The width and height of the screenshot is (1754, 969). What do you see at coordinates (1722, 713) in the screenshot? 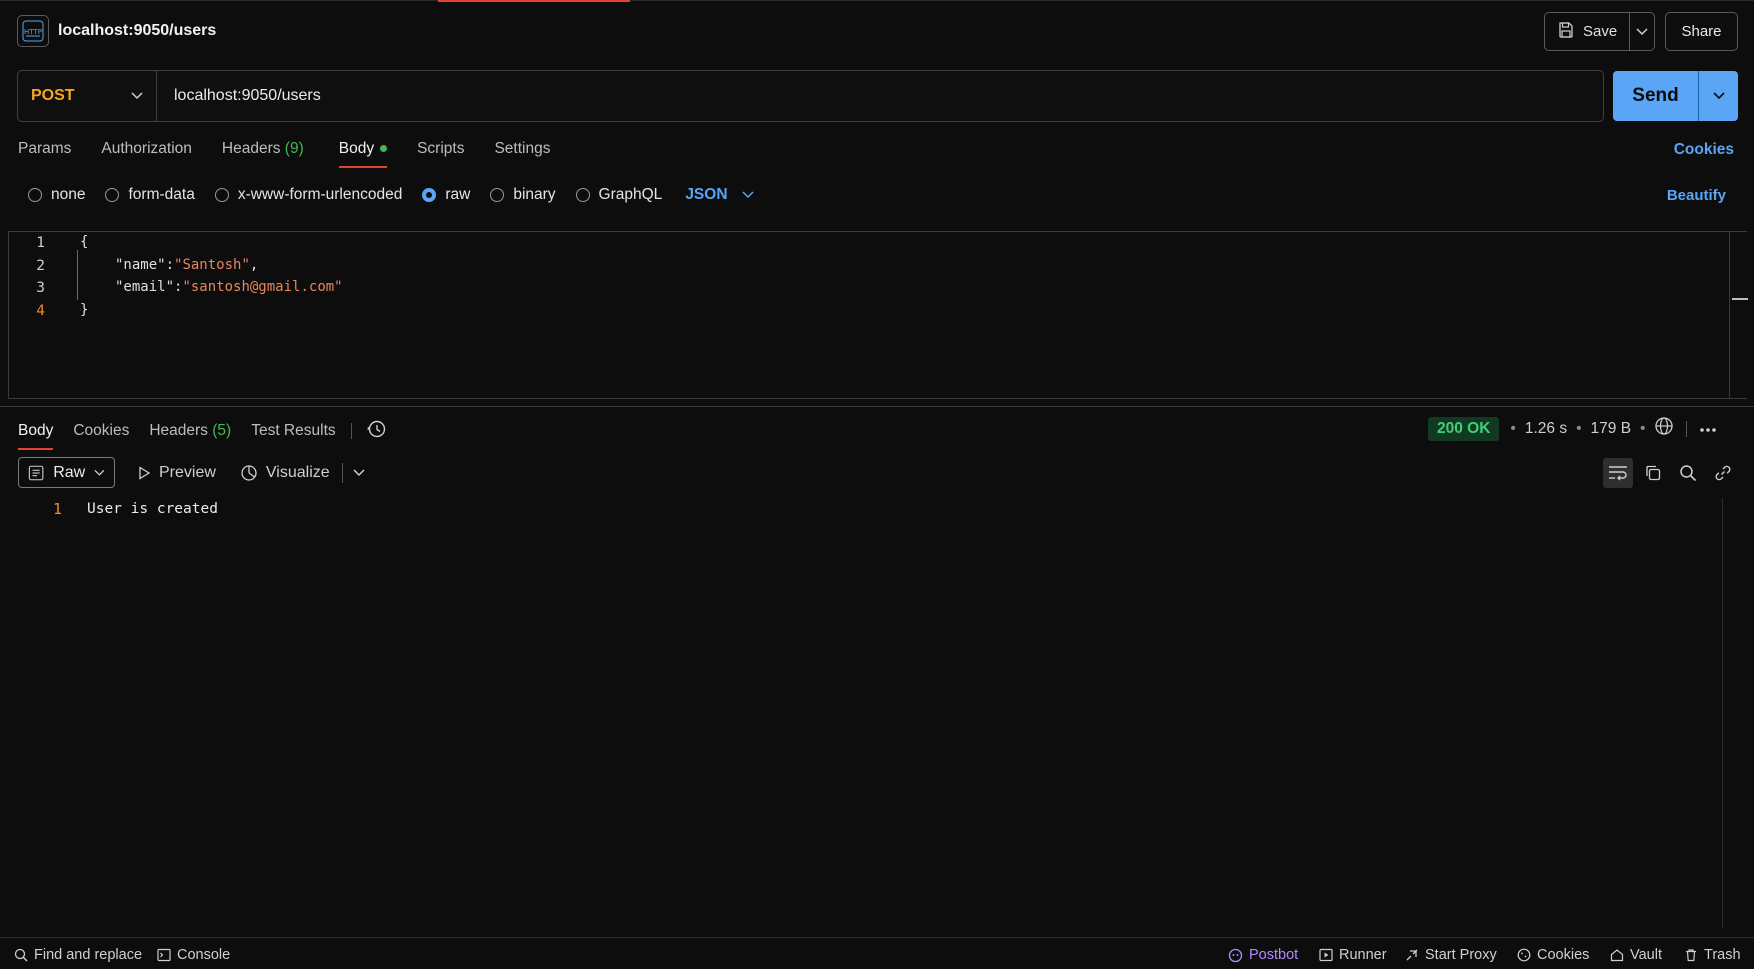
I see `response-scrollbar` at bounding box center [1722, 713].